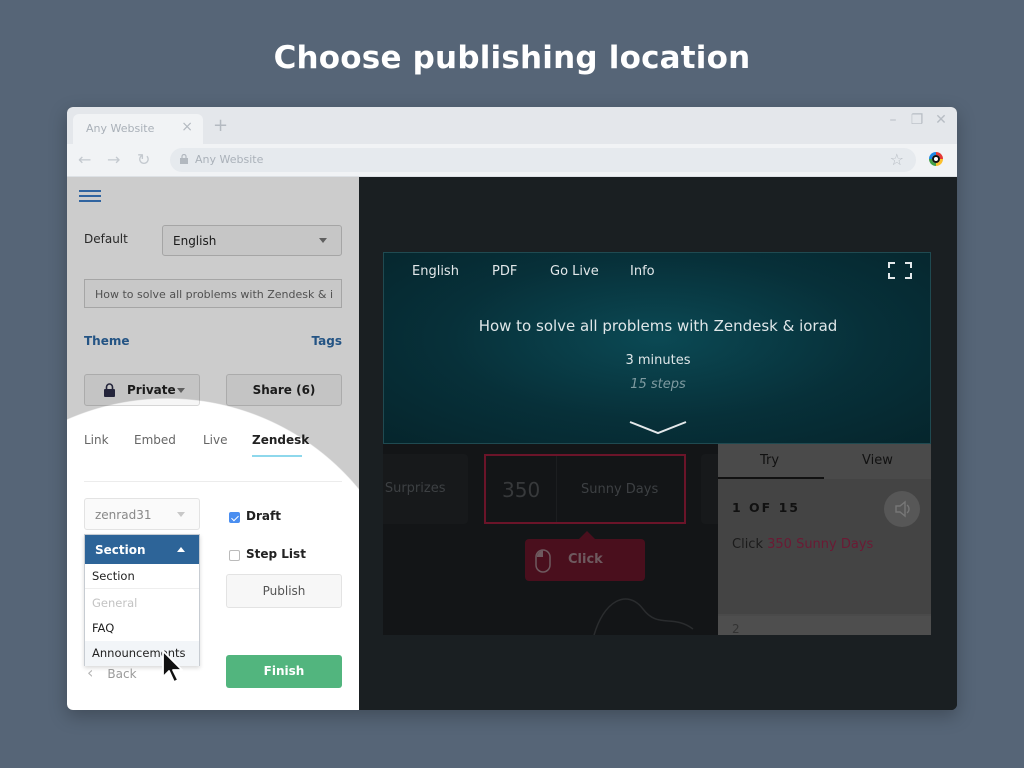 The height and width of the screenshot is (768, 1024). Describe the element at coordinates (284, 390) in the screenshot. I see `share-button: Share (6)` at that location.